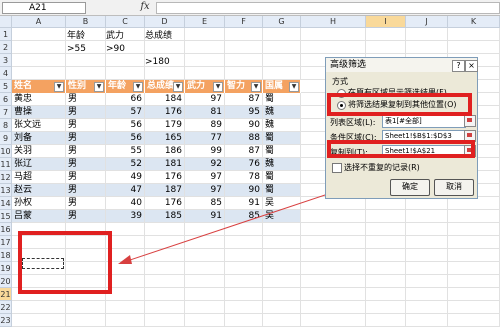 The image size is (500, 327). Describe the element at coordinates (401, 149) in the screenshot. I see `copy-to-highlight` at that location.